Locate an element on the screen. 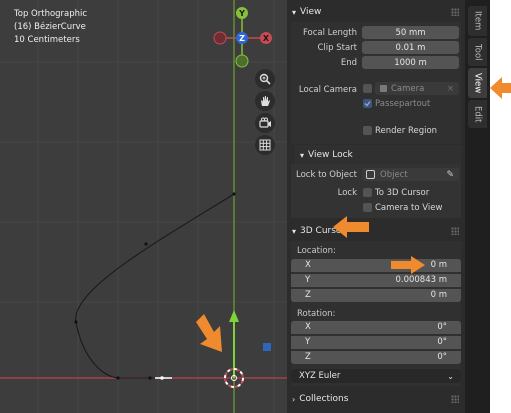 This screenshot has width=511, height=413. location-z-value: 0 m is located at coordinates (438, 295).